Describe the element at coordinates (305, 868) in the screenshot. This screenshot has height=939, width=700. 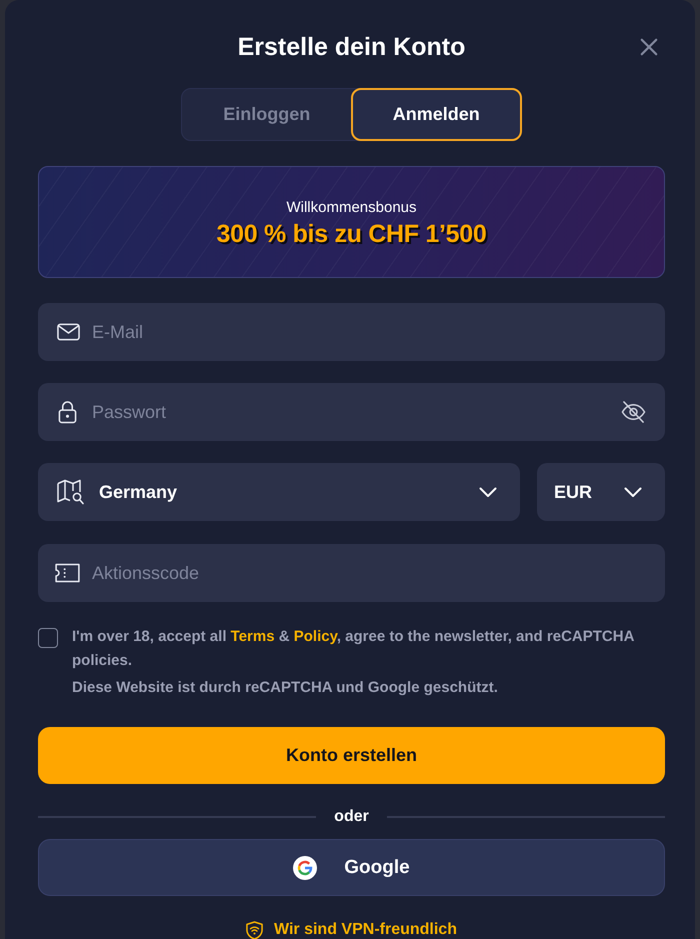
I see `g-logo-icon` at that location.